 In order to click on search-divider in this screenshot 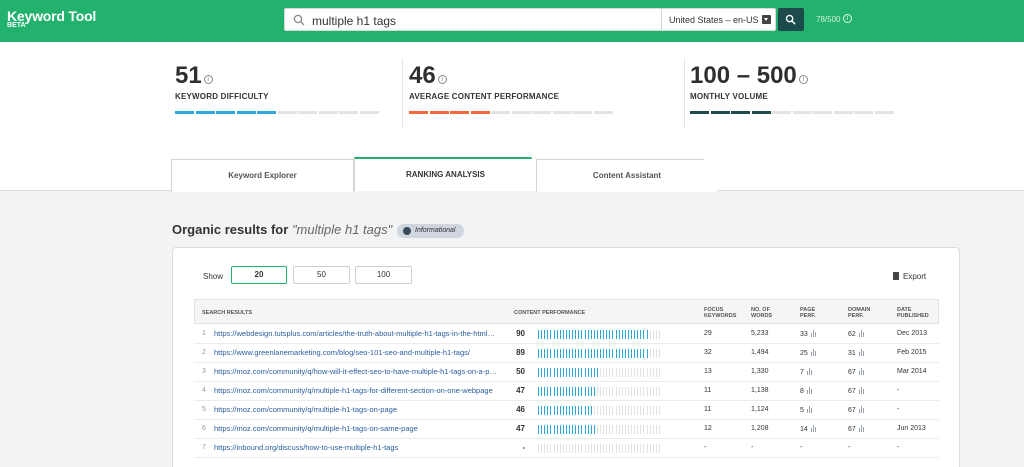, I will do `click(661, 19)`.